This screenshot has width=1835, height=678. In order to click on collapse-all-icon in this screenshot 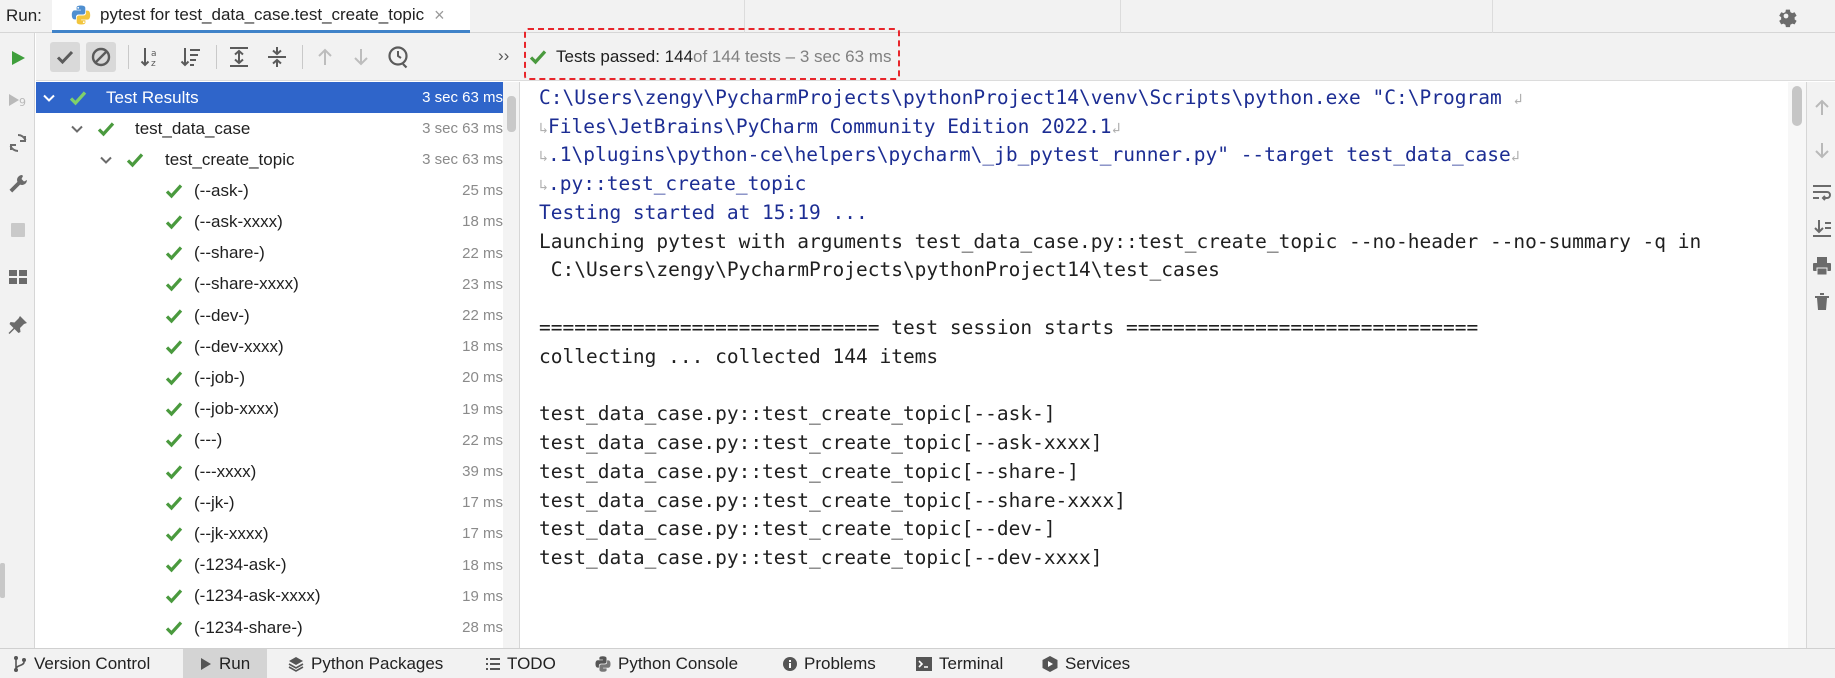, I will do `click(277, 57)`.